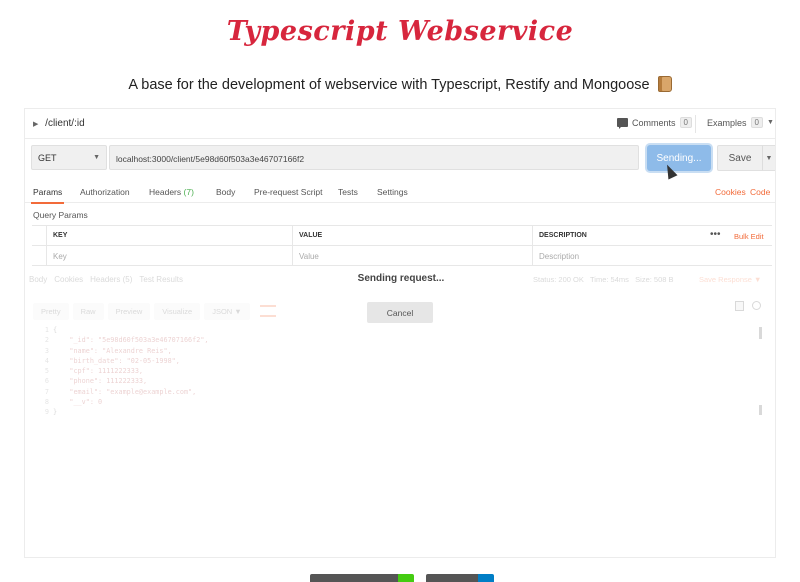 This screenshot has width=800, height=582. What do you see at coordinates (47, 158) in the screenshot?
I see `method-value: GET` at bounding box center [47, 158].